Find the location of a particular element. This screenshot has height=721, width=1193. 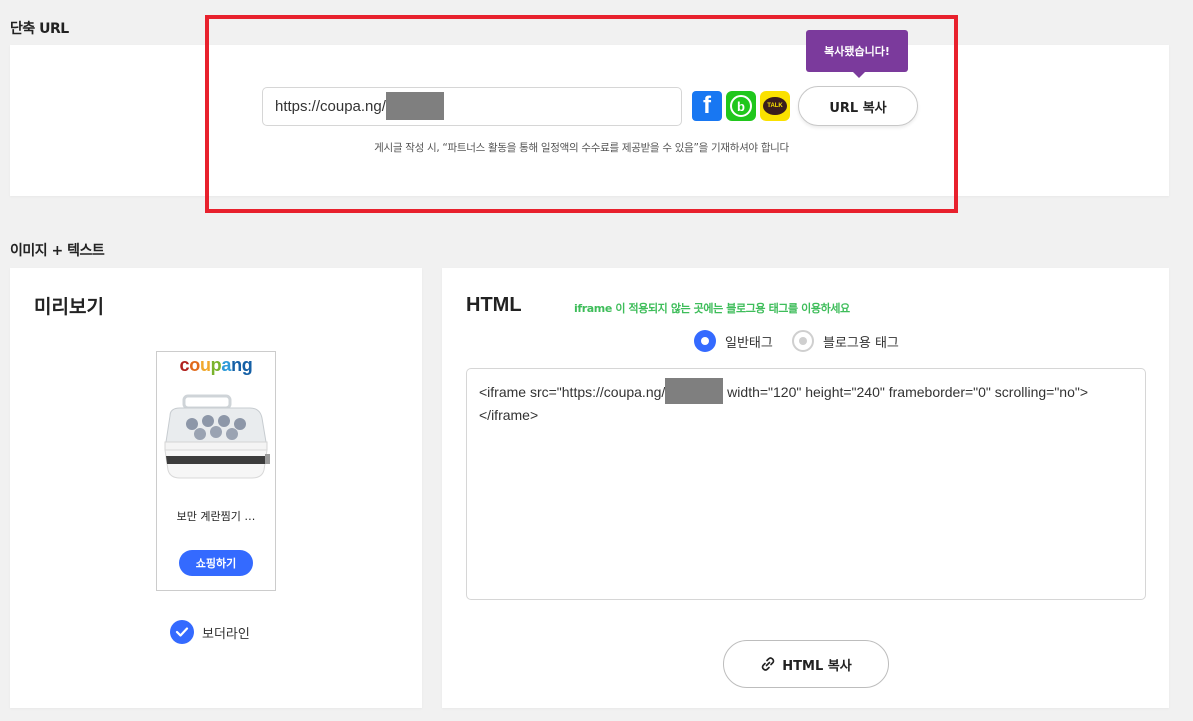

iframe-hint: iframe 이 적용되지 않는 곳에는 블로그용 태그를 이용하세요 is located at coordinates (712, 308).